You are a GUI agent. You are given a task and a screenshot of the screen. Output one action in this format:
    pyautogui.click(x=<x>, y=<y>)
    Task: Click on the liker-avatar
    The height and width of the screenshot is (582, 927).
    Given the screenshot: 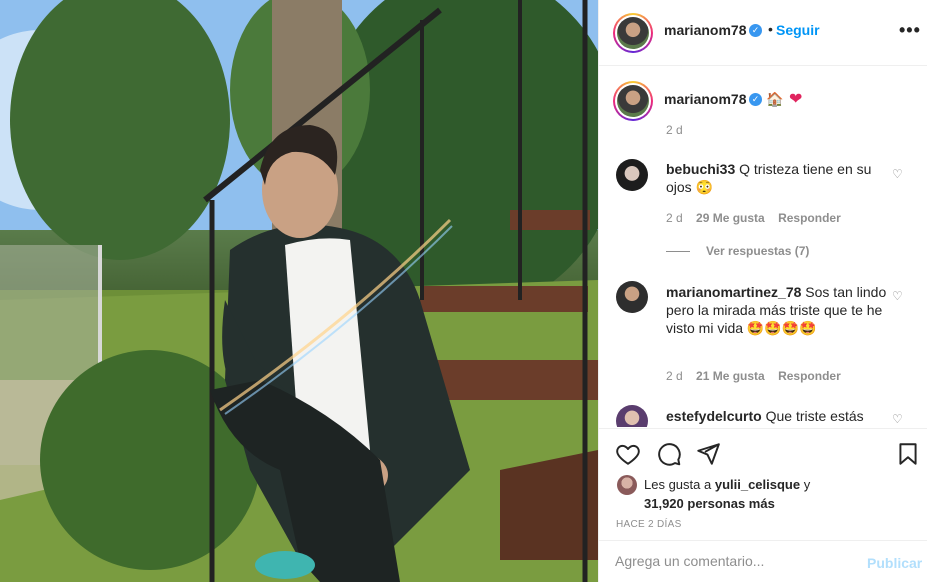 What is the action you would take?
    pyautogui.click(x=627, y=485)
    